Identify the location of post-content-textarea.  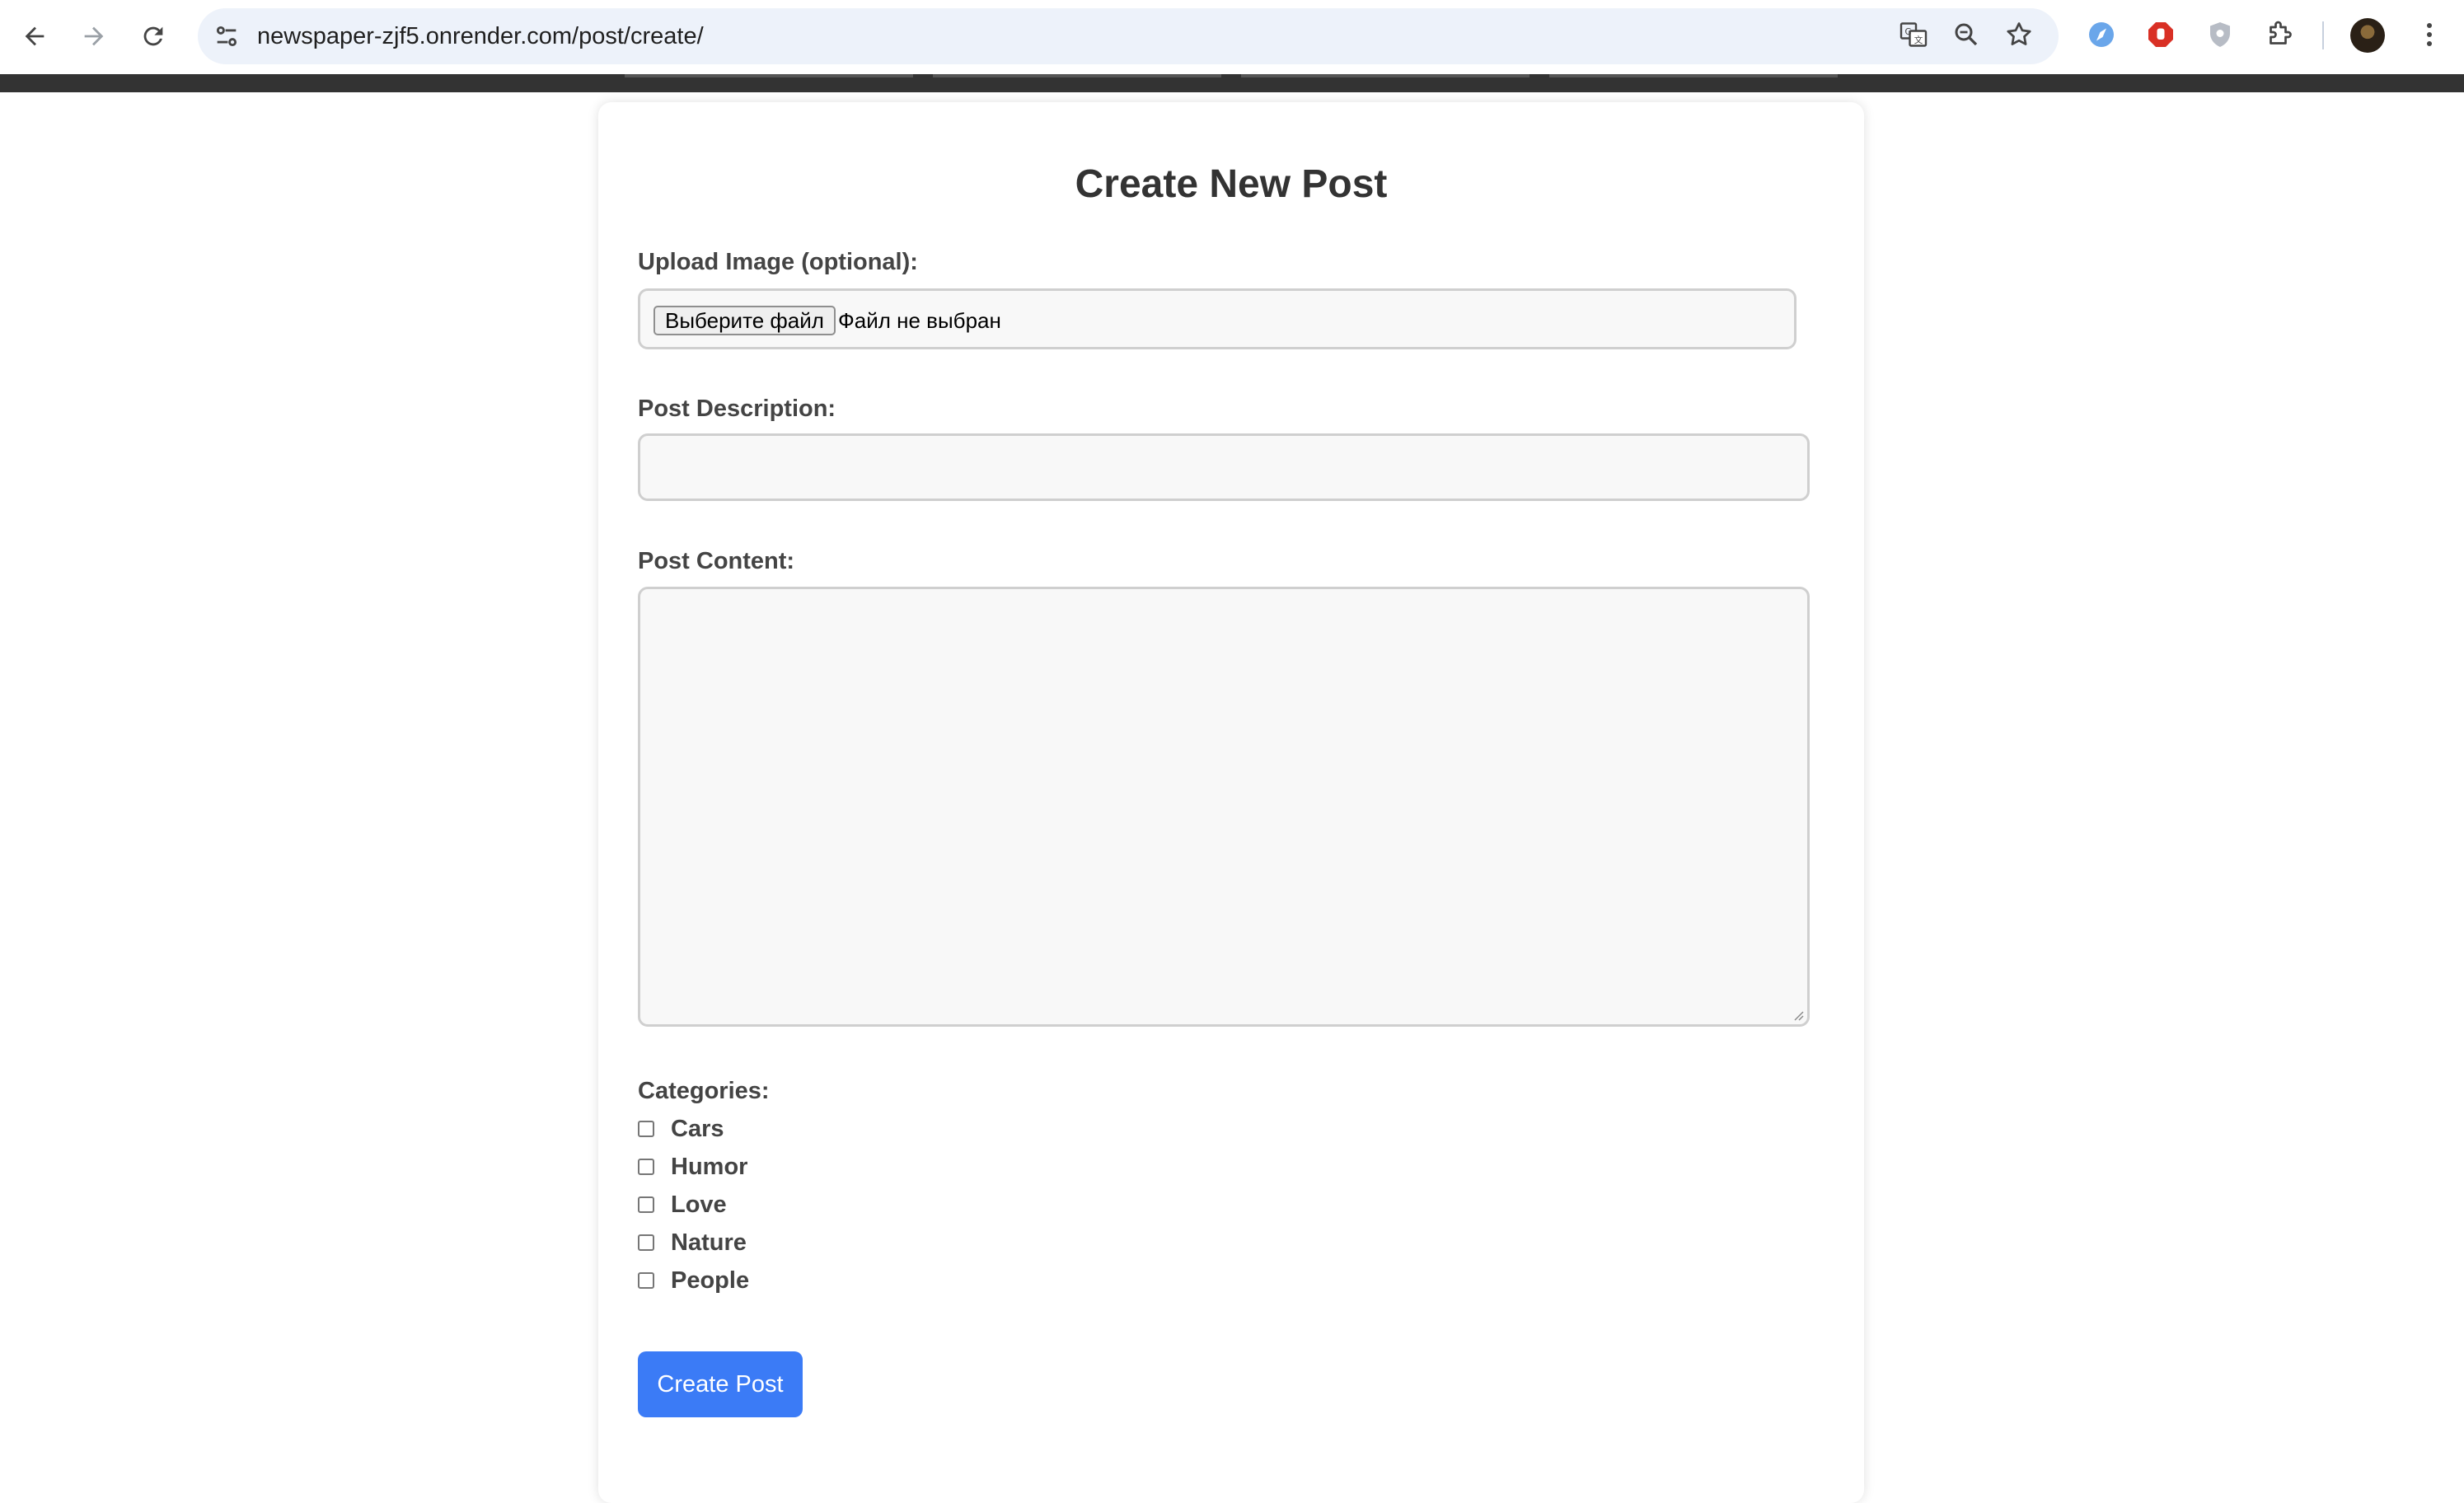
(1224, 807).